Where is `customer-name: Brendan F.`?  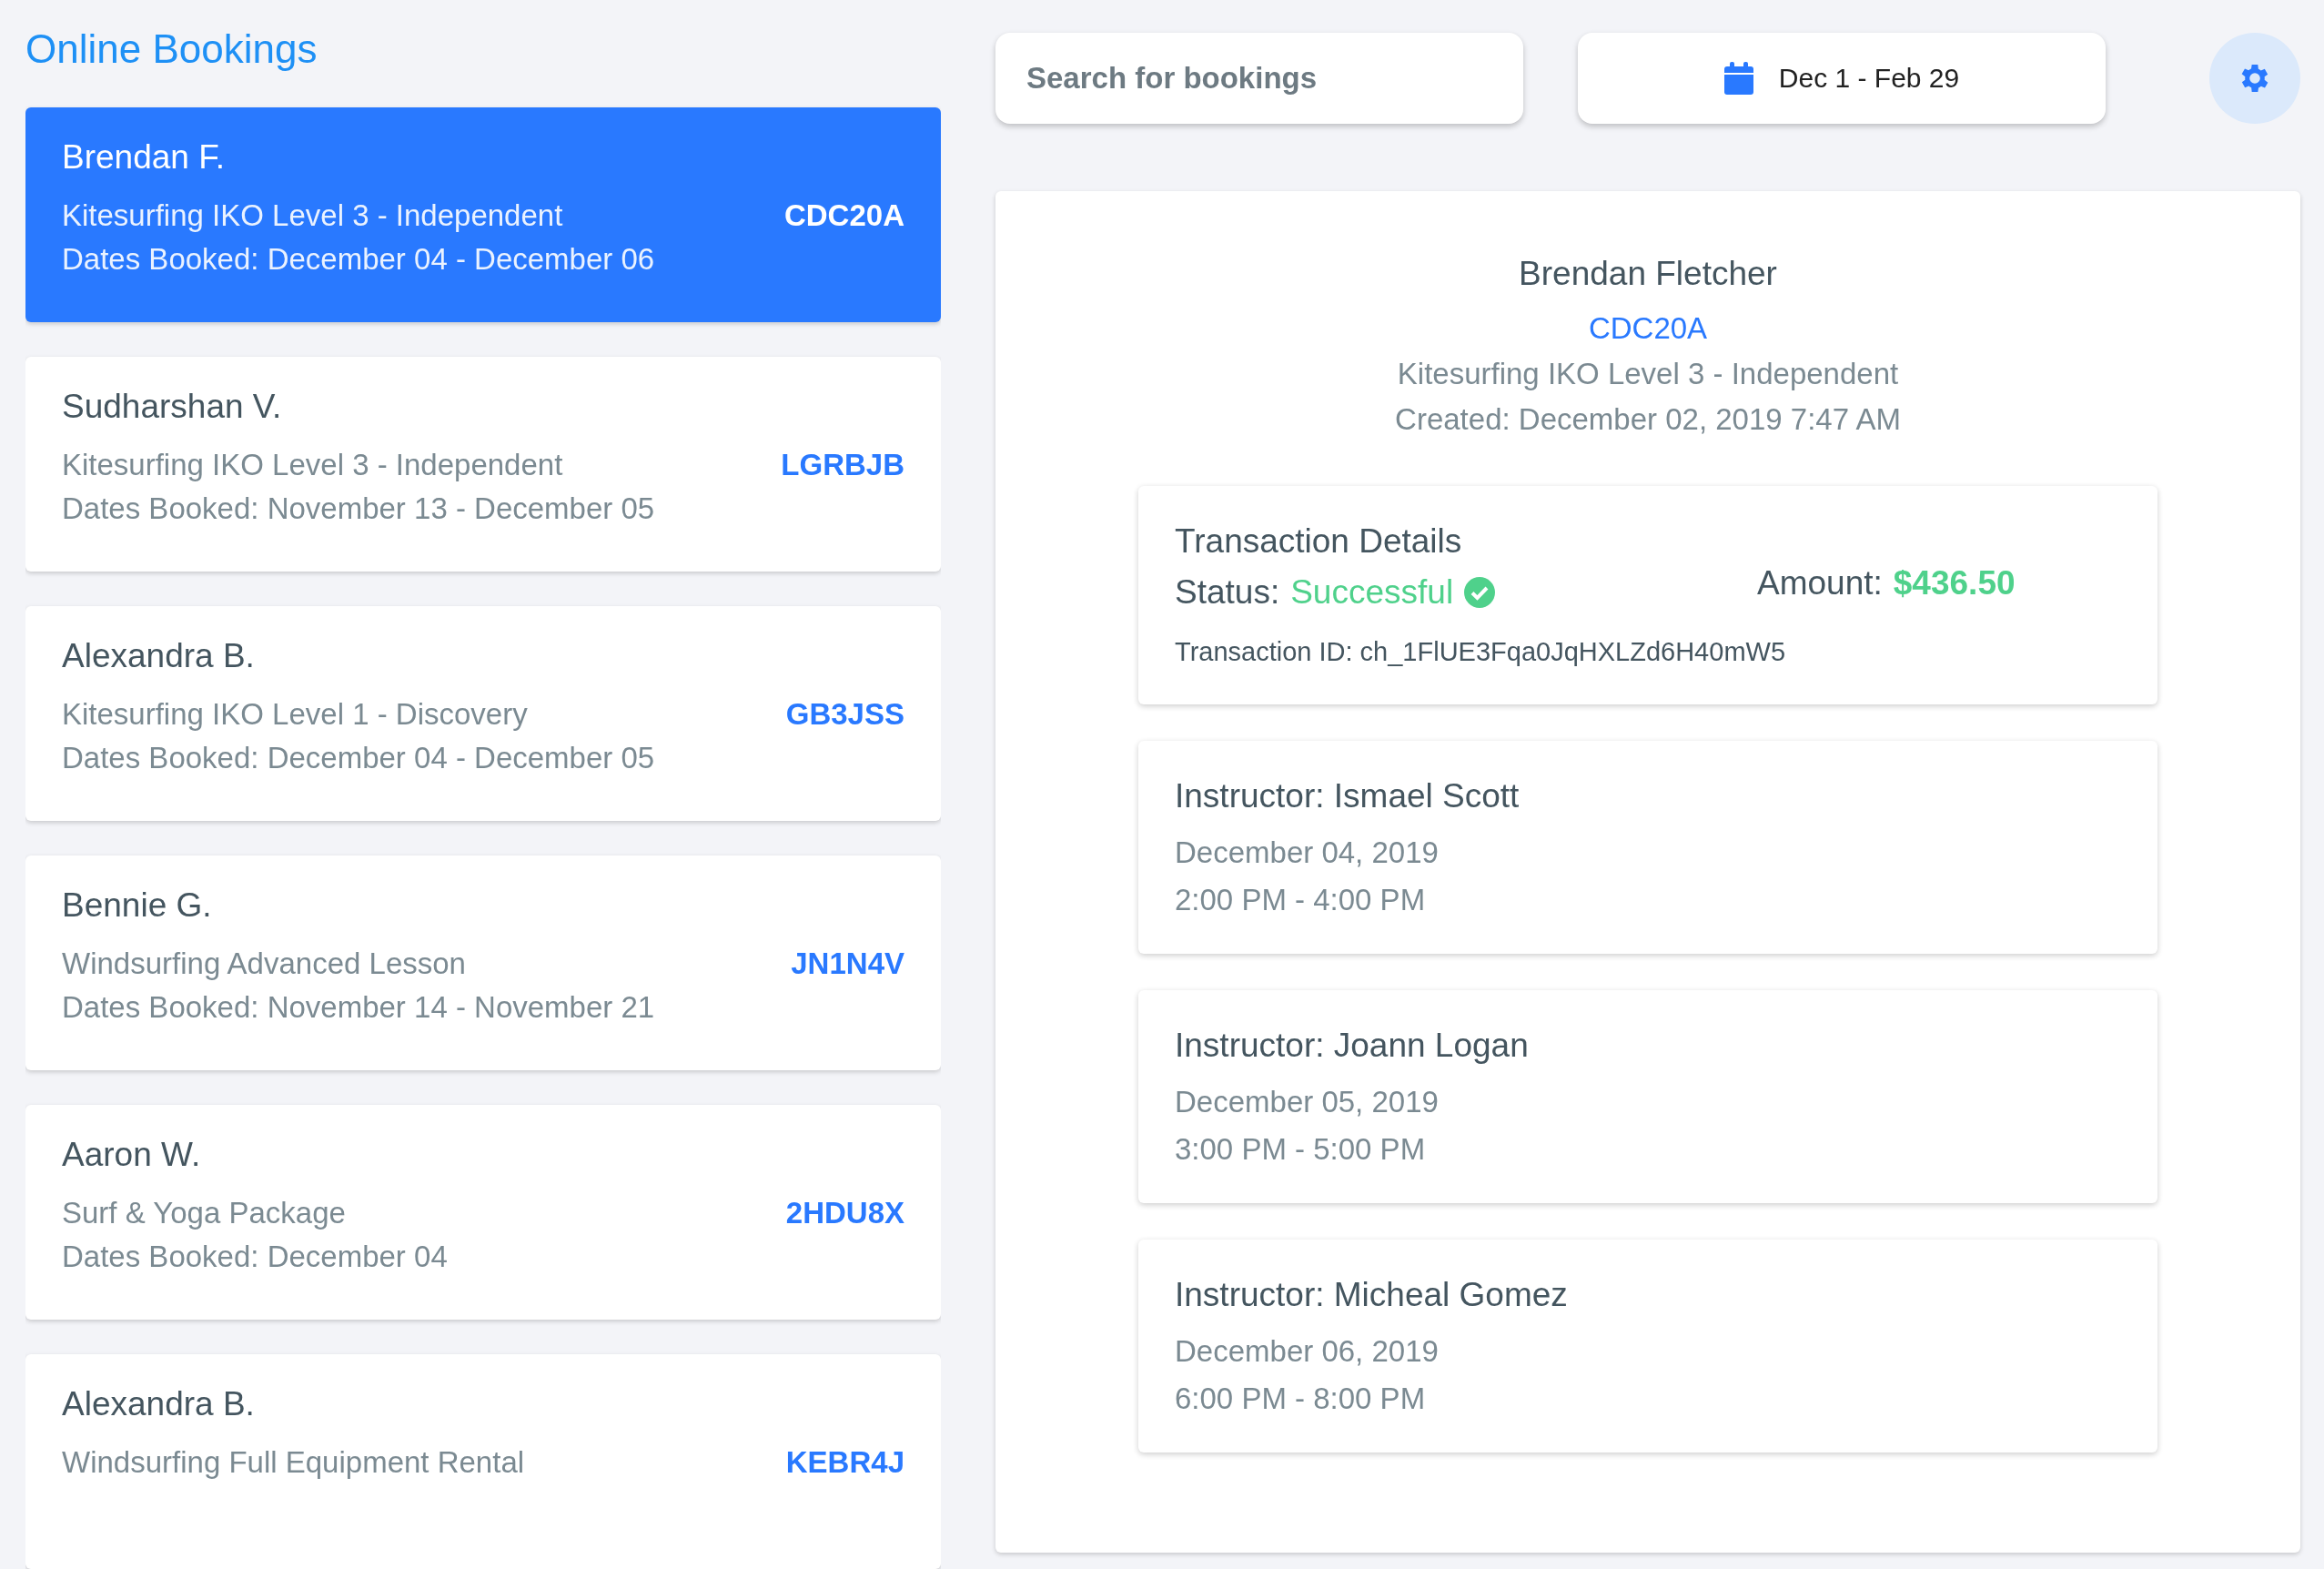
customer-name: Brendan F. is located at coordinates (144, 157).